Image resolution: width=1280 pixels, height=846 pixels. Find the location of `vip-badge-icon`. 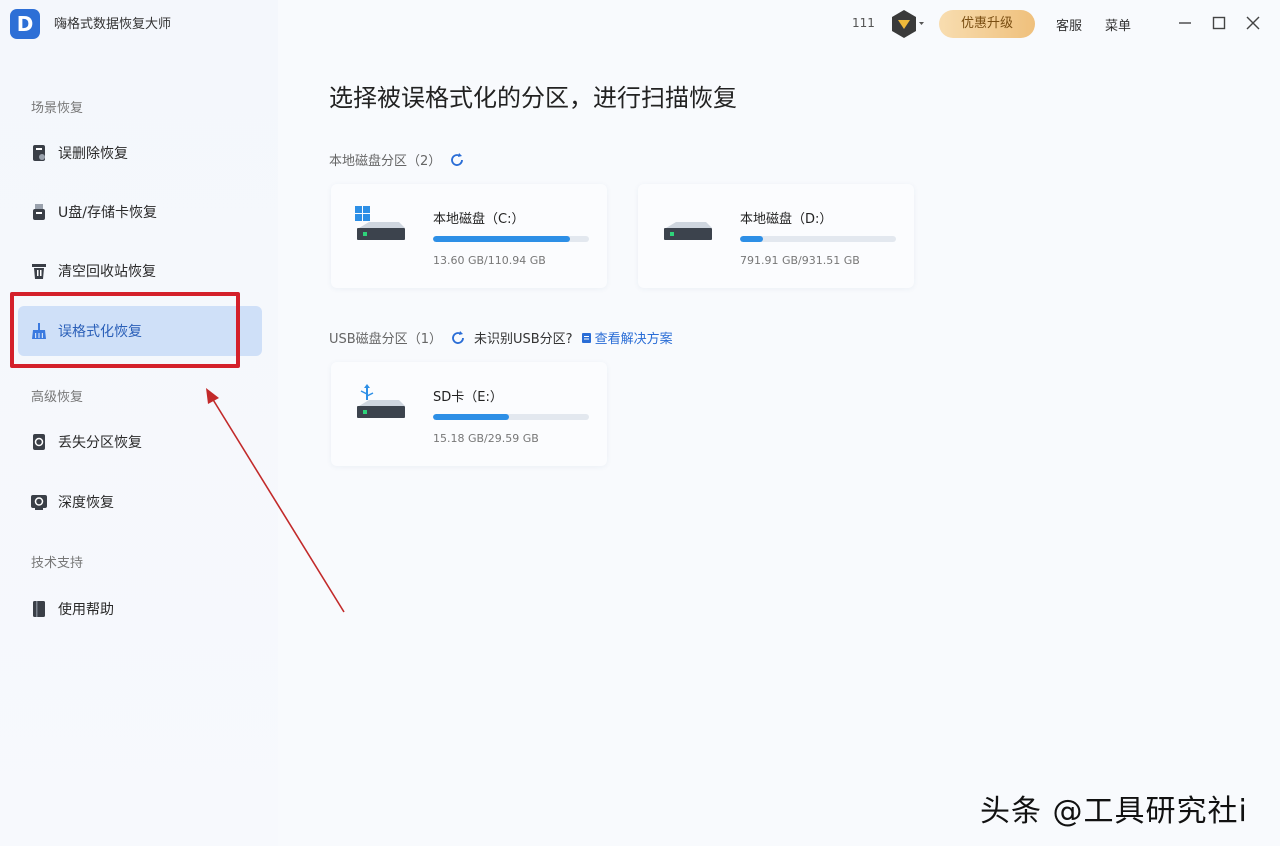

vip-badge-icon is located at coordinates (906, 24).